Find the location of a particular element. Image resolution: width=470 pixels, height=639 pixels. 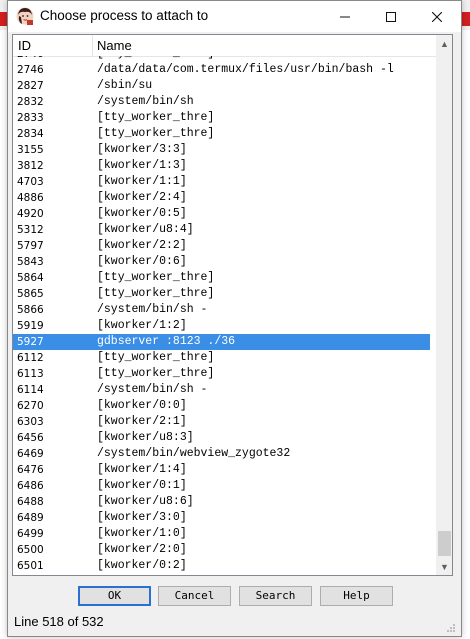

list-row: 6499 [kworker/1:0] is located at coordinates (221, 534).